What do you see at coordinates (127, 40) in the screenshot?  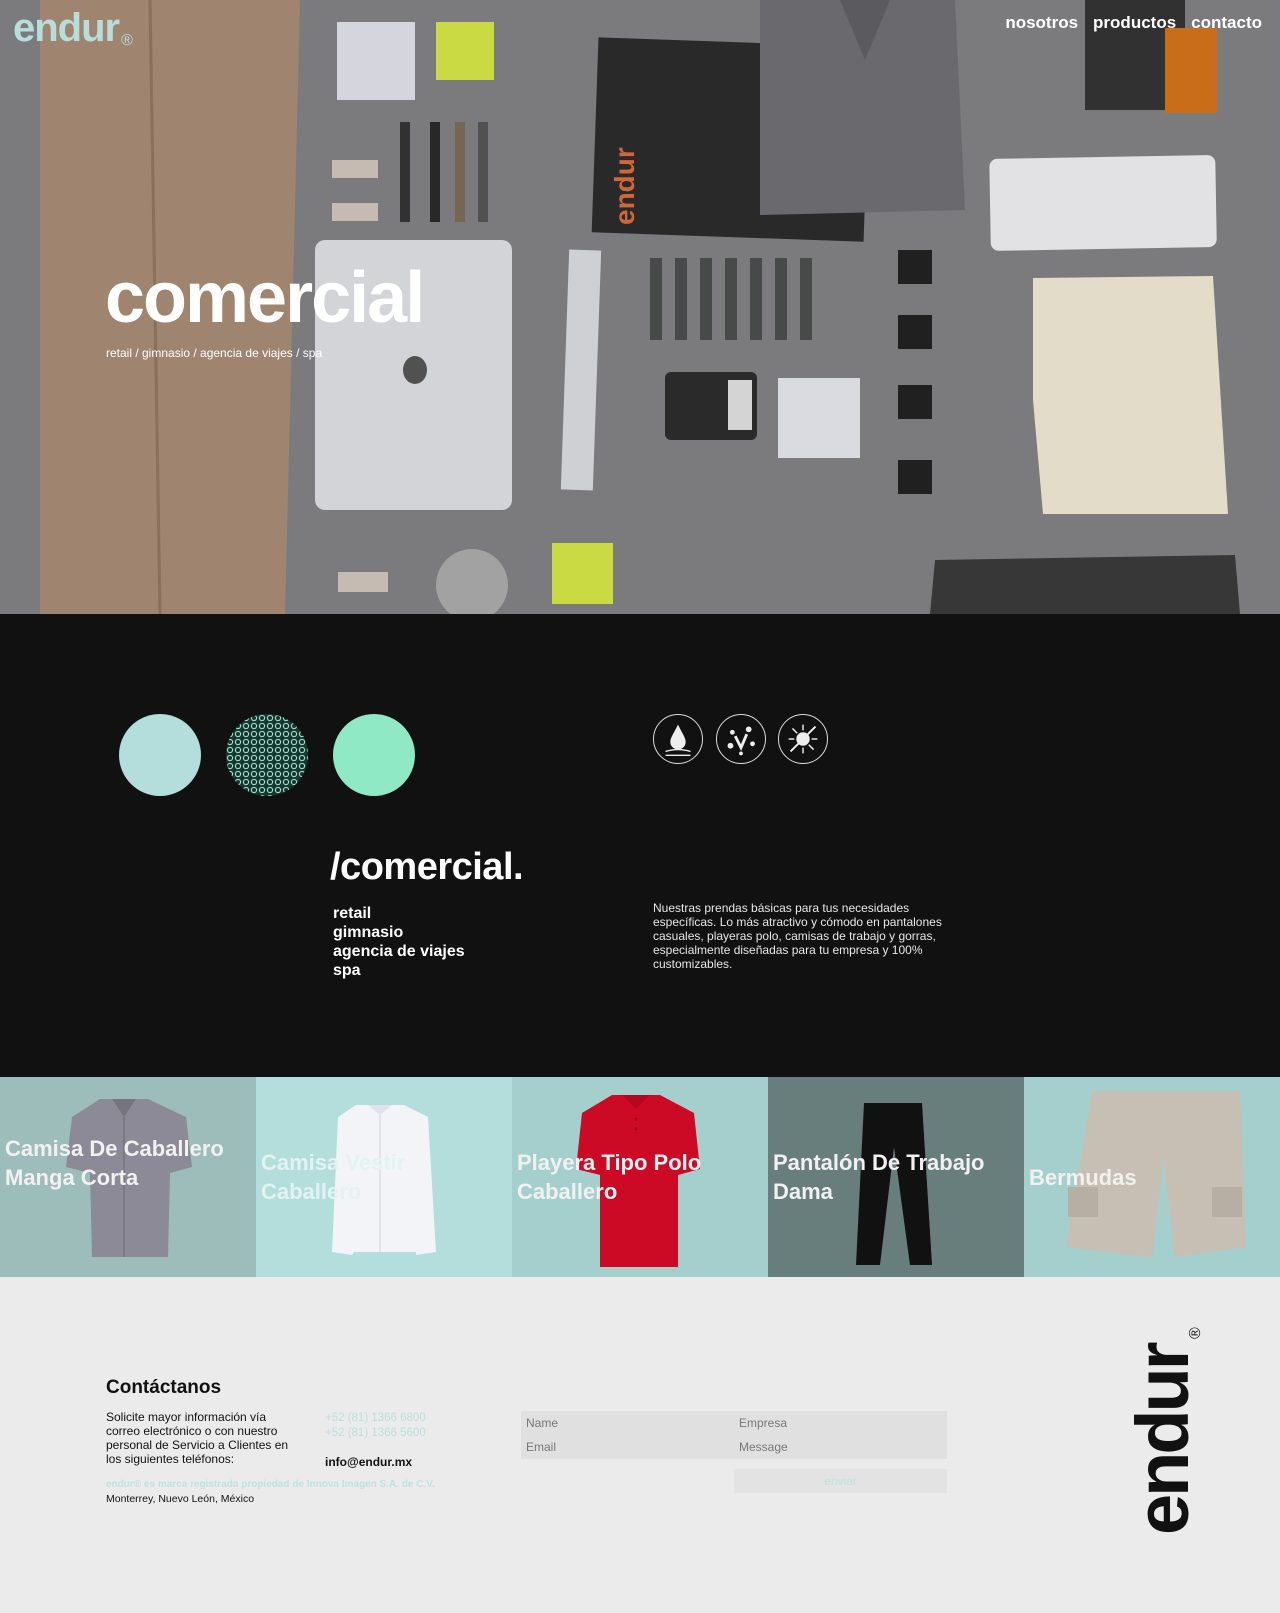 I see `registered-mark: ®` at bounding box center [127, 40].